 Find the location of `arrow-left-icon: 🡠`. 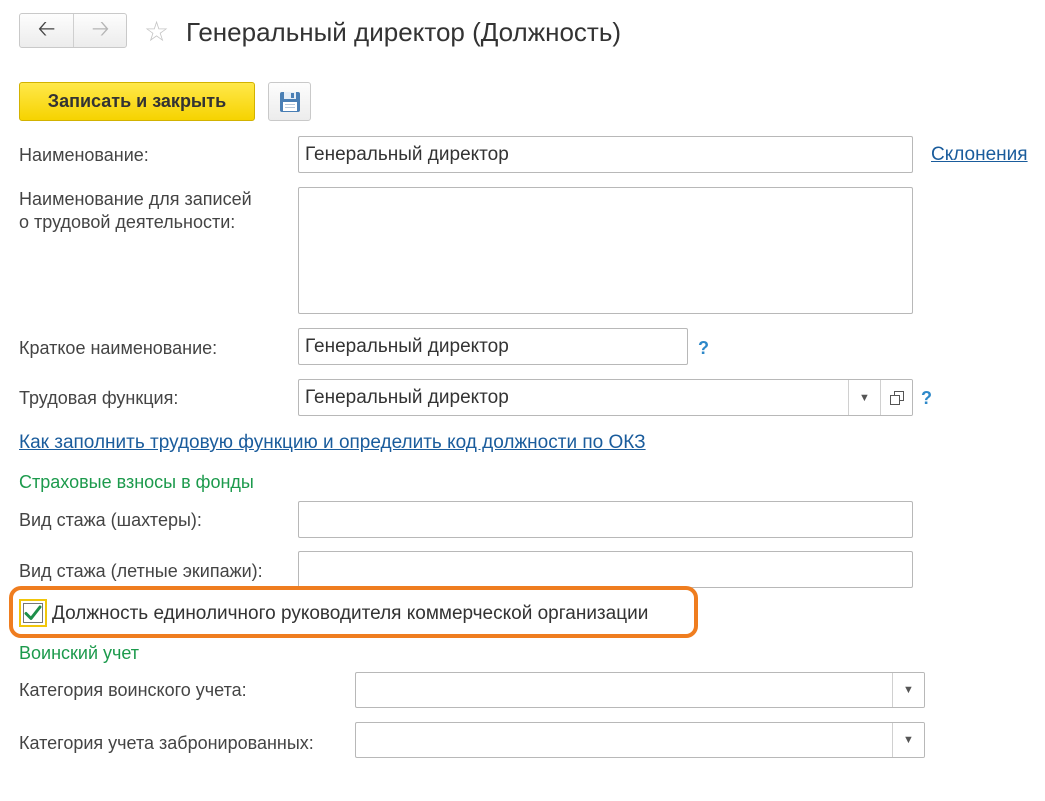

arrow-left-icon: 🡠 is located at coordinates (46, 28).